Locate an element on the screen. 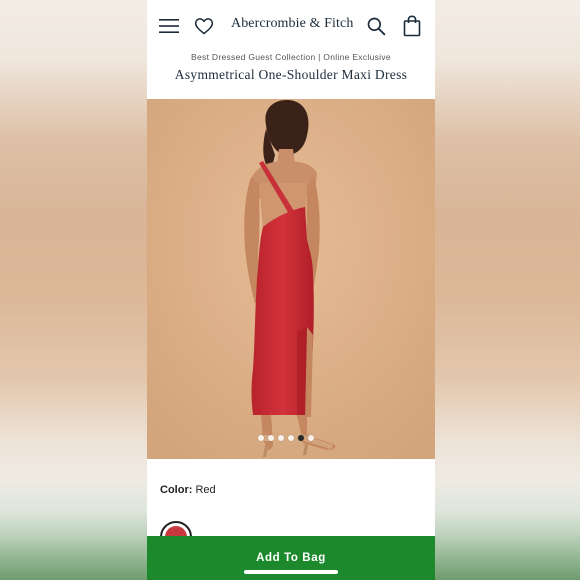 Image resolution: width=580 pixels, height=580 pixels. color-label: Color: is located at coordinates (176, 490).